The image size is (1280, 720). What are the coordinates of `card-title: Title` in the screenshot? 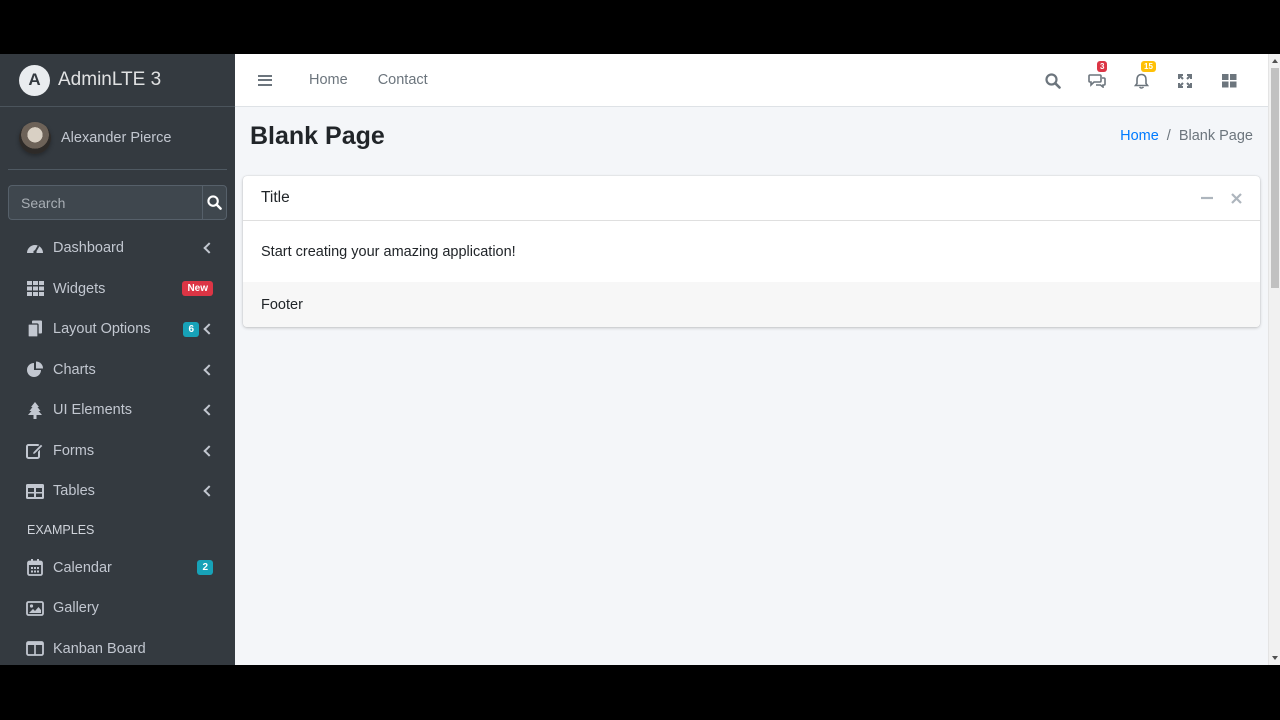 It's located at (275, 197).